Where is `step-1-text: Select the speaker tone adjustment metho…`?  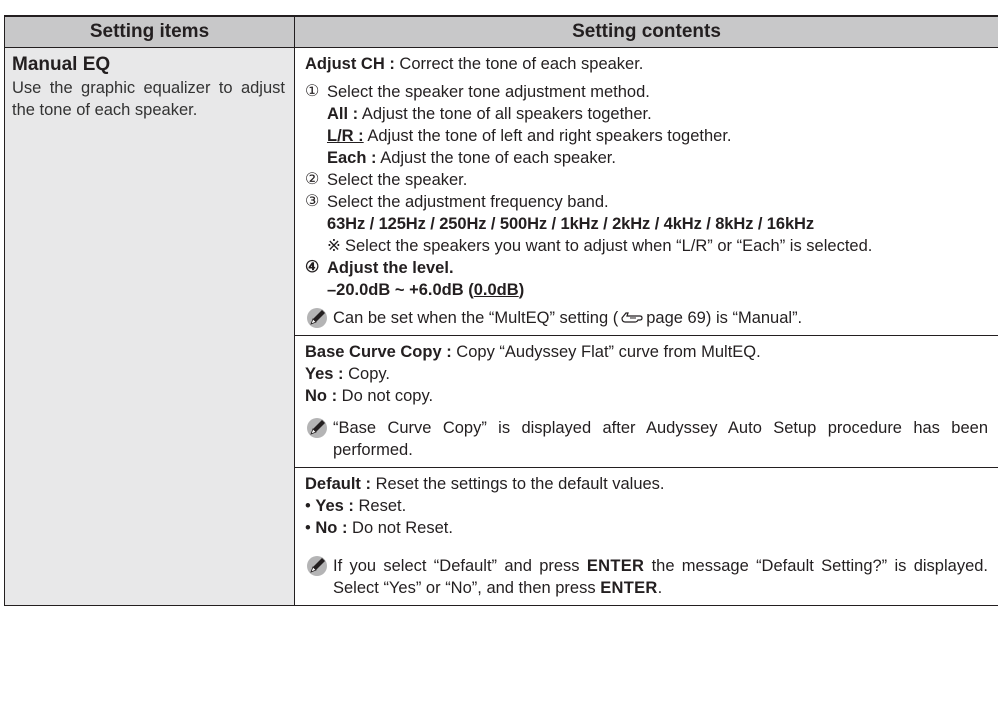 step-1-text: Select the speaker tone adjustment metho… is located at coordinates (488, 92).